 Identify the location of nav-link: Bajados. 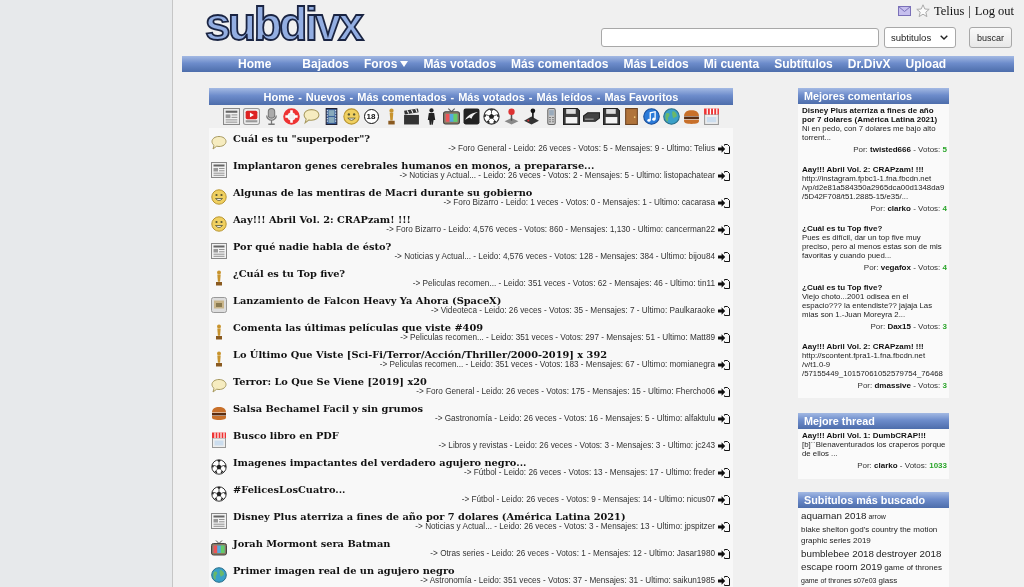
(326, 64).